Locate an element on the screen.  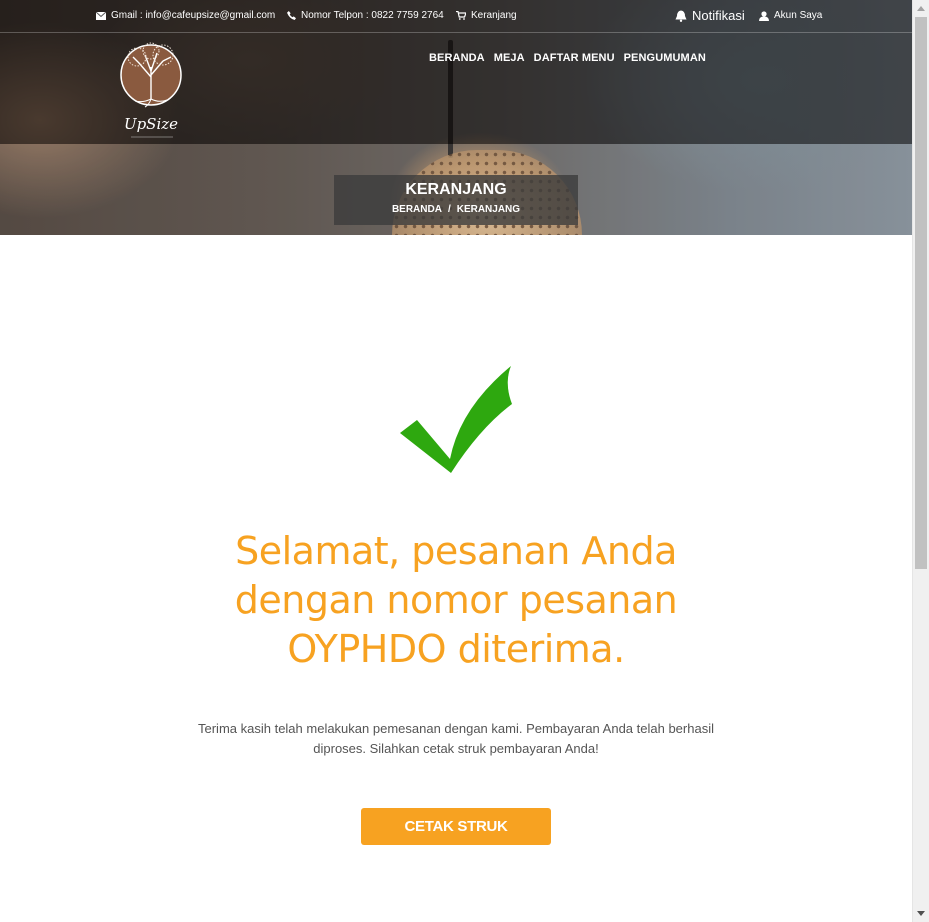
headline-line-3: OYPHDO diterima. is located at coordinates (456, 649).